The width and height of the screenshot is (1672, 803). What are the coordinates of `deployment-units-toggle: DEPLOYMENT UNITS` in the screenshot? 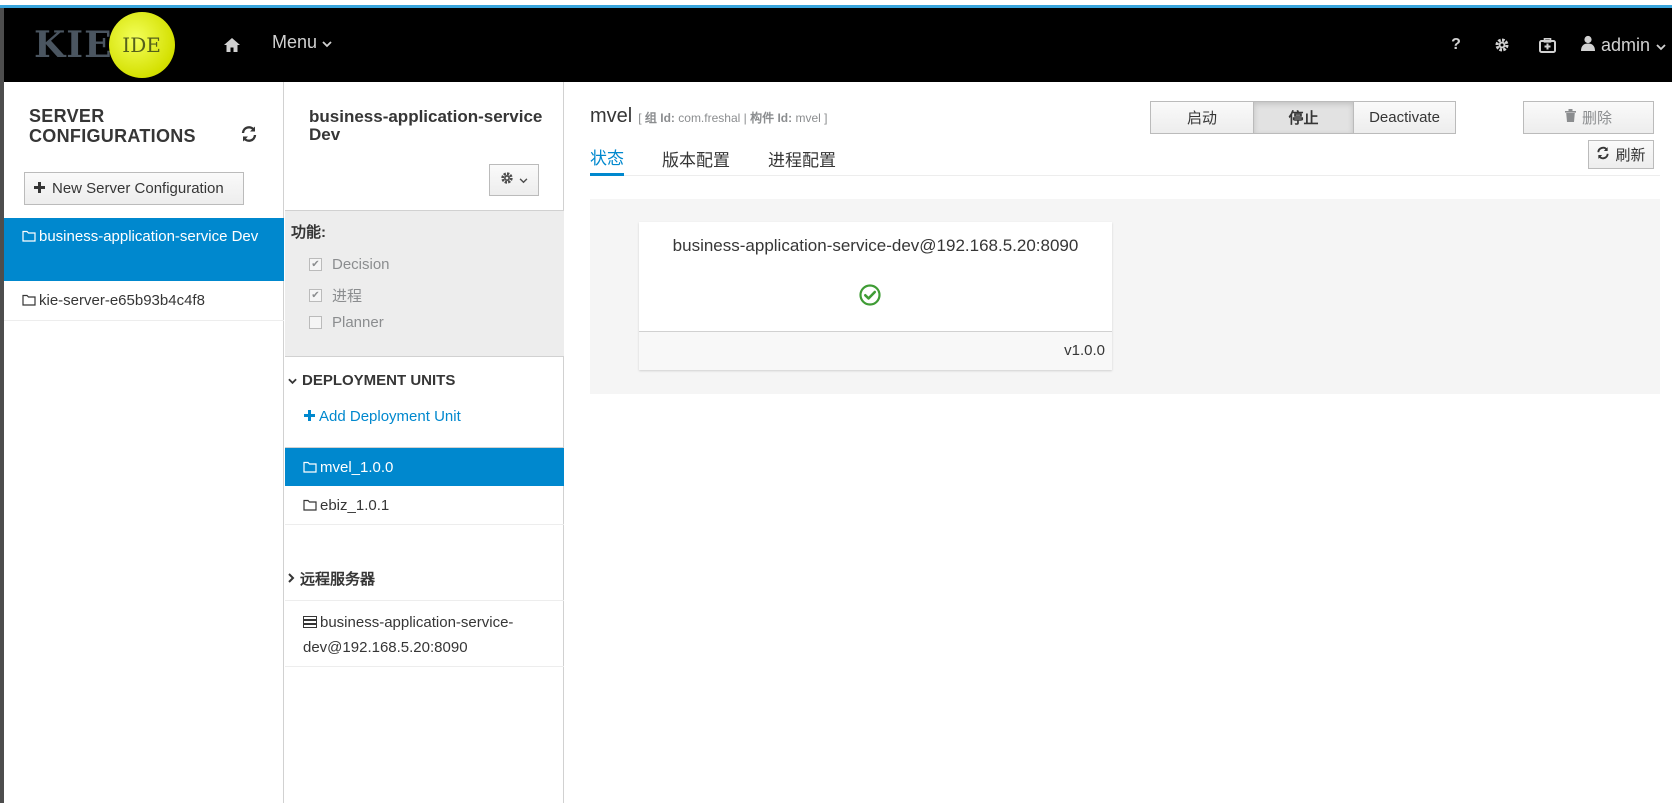 It's located at (371, 380).